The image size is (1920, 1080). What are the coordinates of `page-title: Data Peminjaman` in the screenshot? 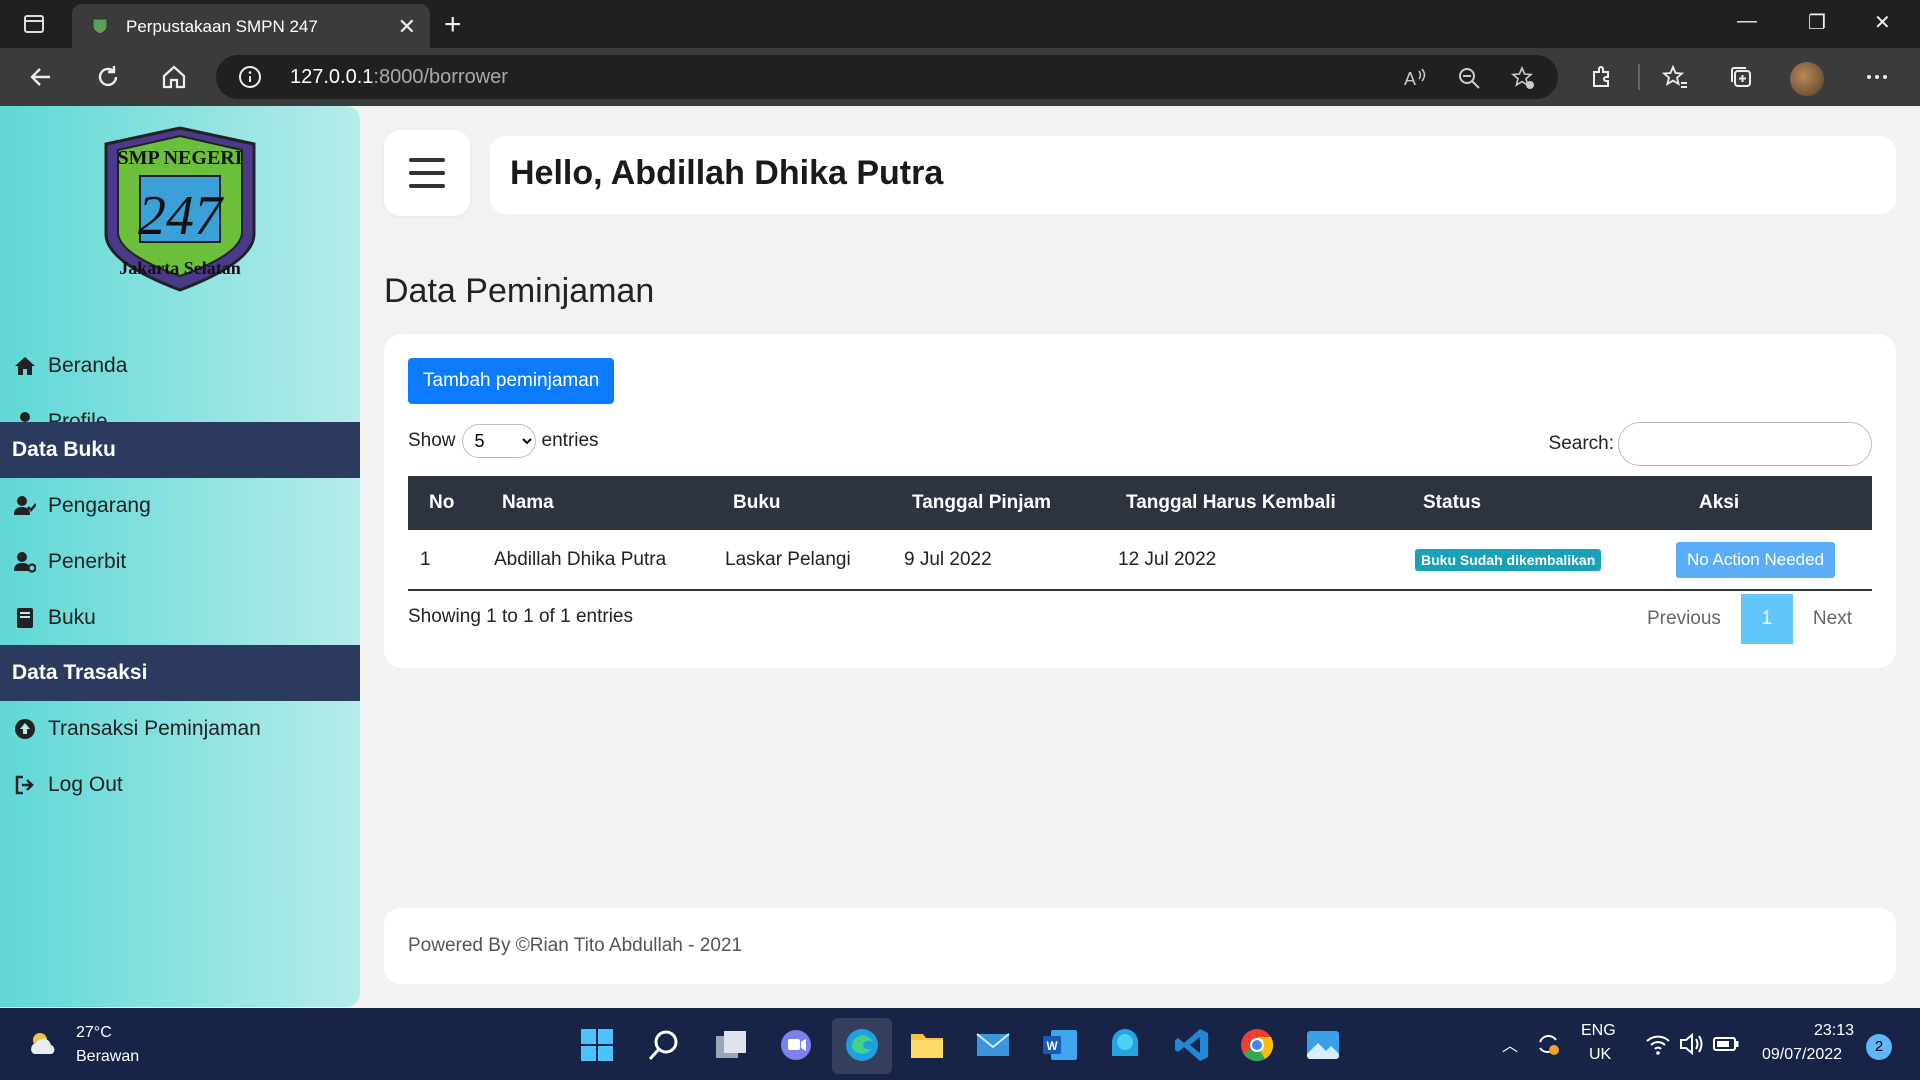 It's located at (519, 291).